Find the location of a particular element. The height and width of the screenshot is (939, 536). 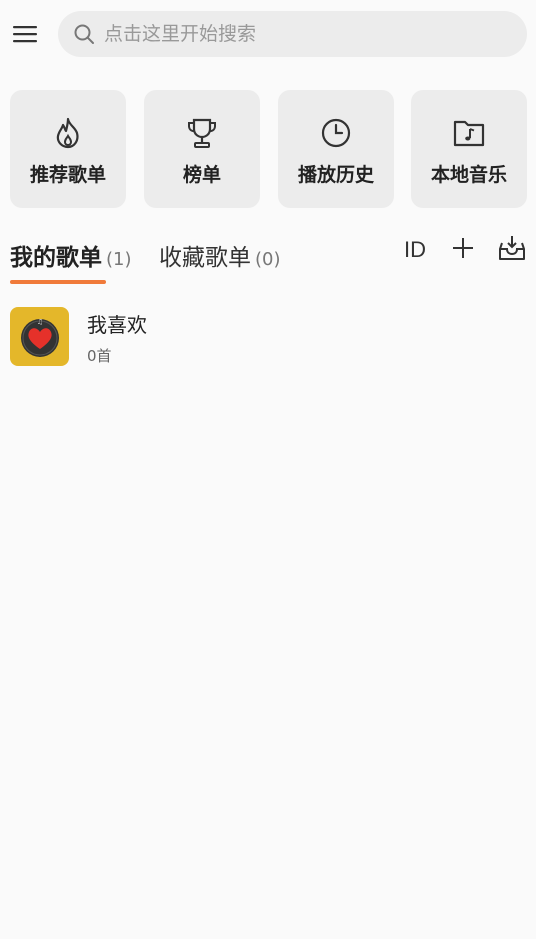

quick-charts: 榜单 is located at coordinates (202, 149).